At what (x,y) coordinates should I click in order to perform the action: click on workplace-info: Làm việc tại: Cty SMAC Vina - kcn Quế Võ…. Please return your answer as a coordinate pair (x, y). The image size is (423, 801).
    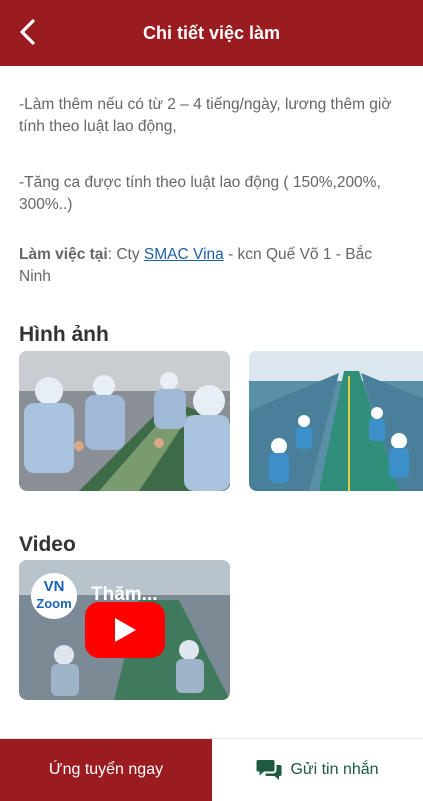
    Looking at the image, I should click on (212, 266).